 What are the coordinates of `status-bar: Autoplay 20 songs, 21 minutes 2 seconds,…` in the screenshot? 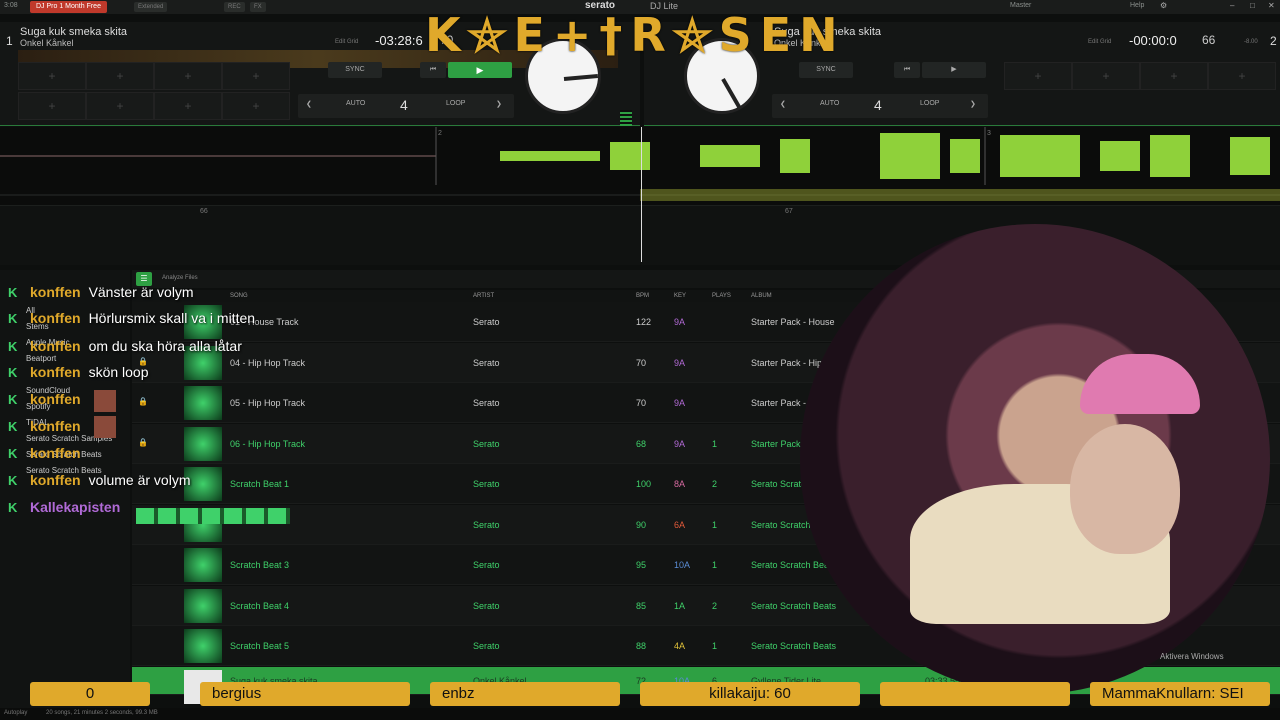 It's located at (640, 714).